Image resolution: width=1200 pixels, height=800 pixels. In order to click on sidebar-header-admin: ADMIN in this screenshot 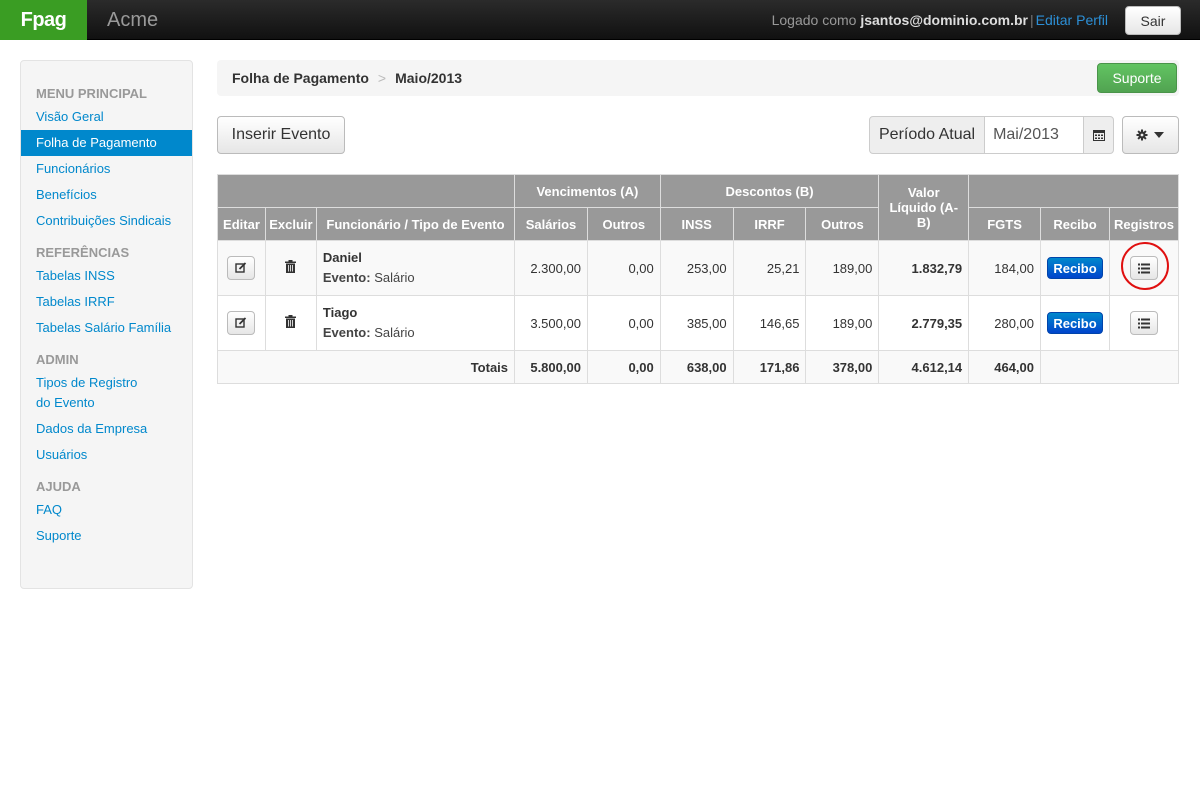, I will do `click(57, 359)`.